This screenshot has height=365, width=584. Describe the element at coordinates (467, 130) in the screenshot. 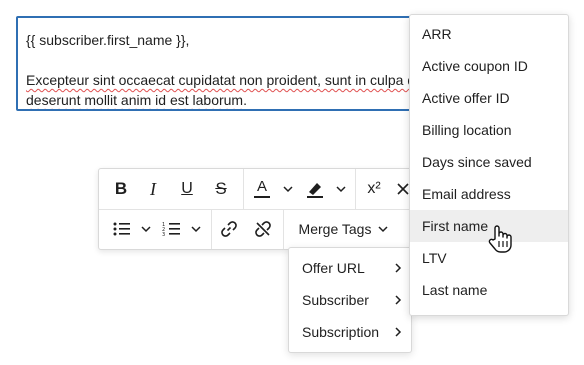

I see `menu-item-label: Billing location` at that location.